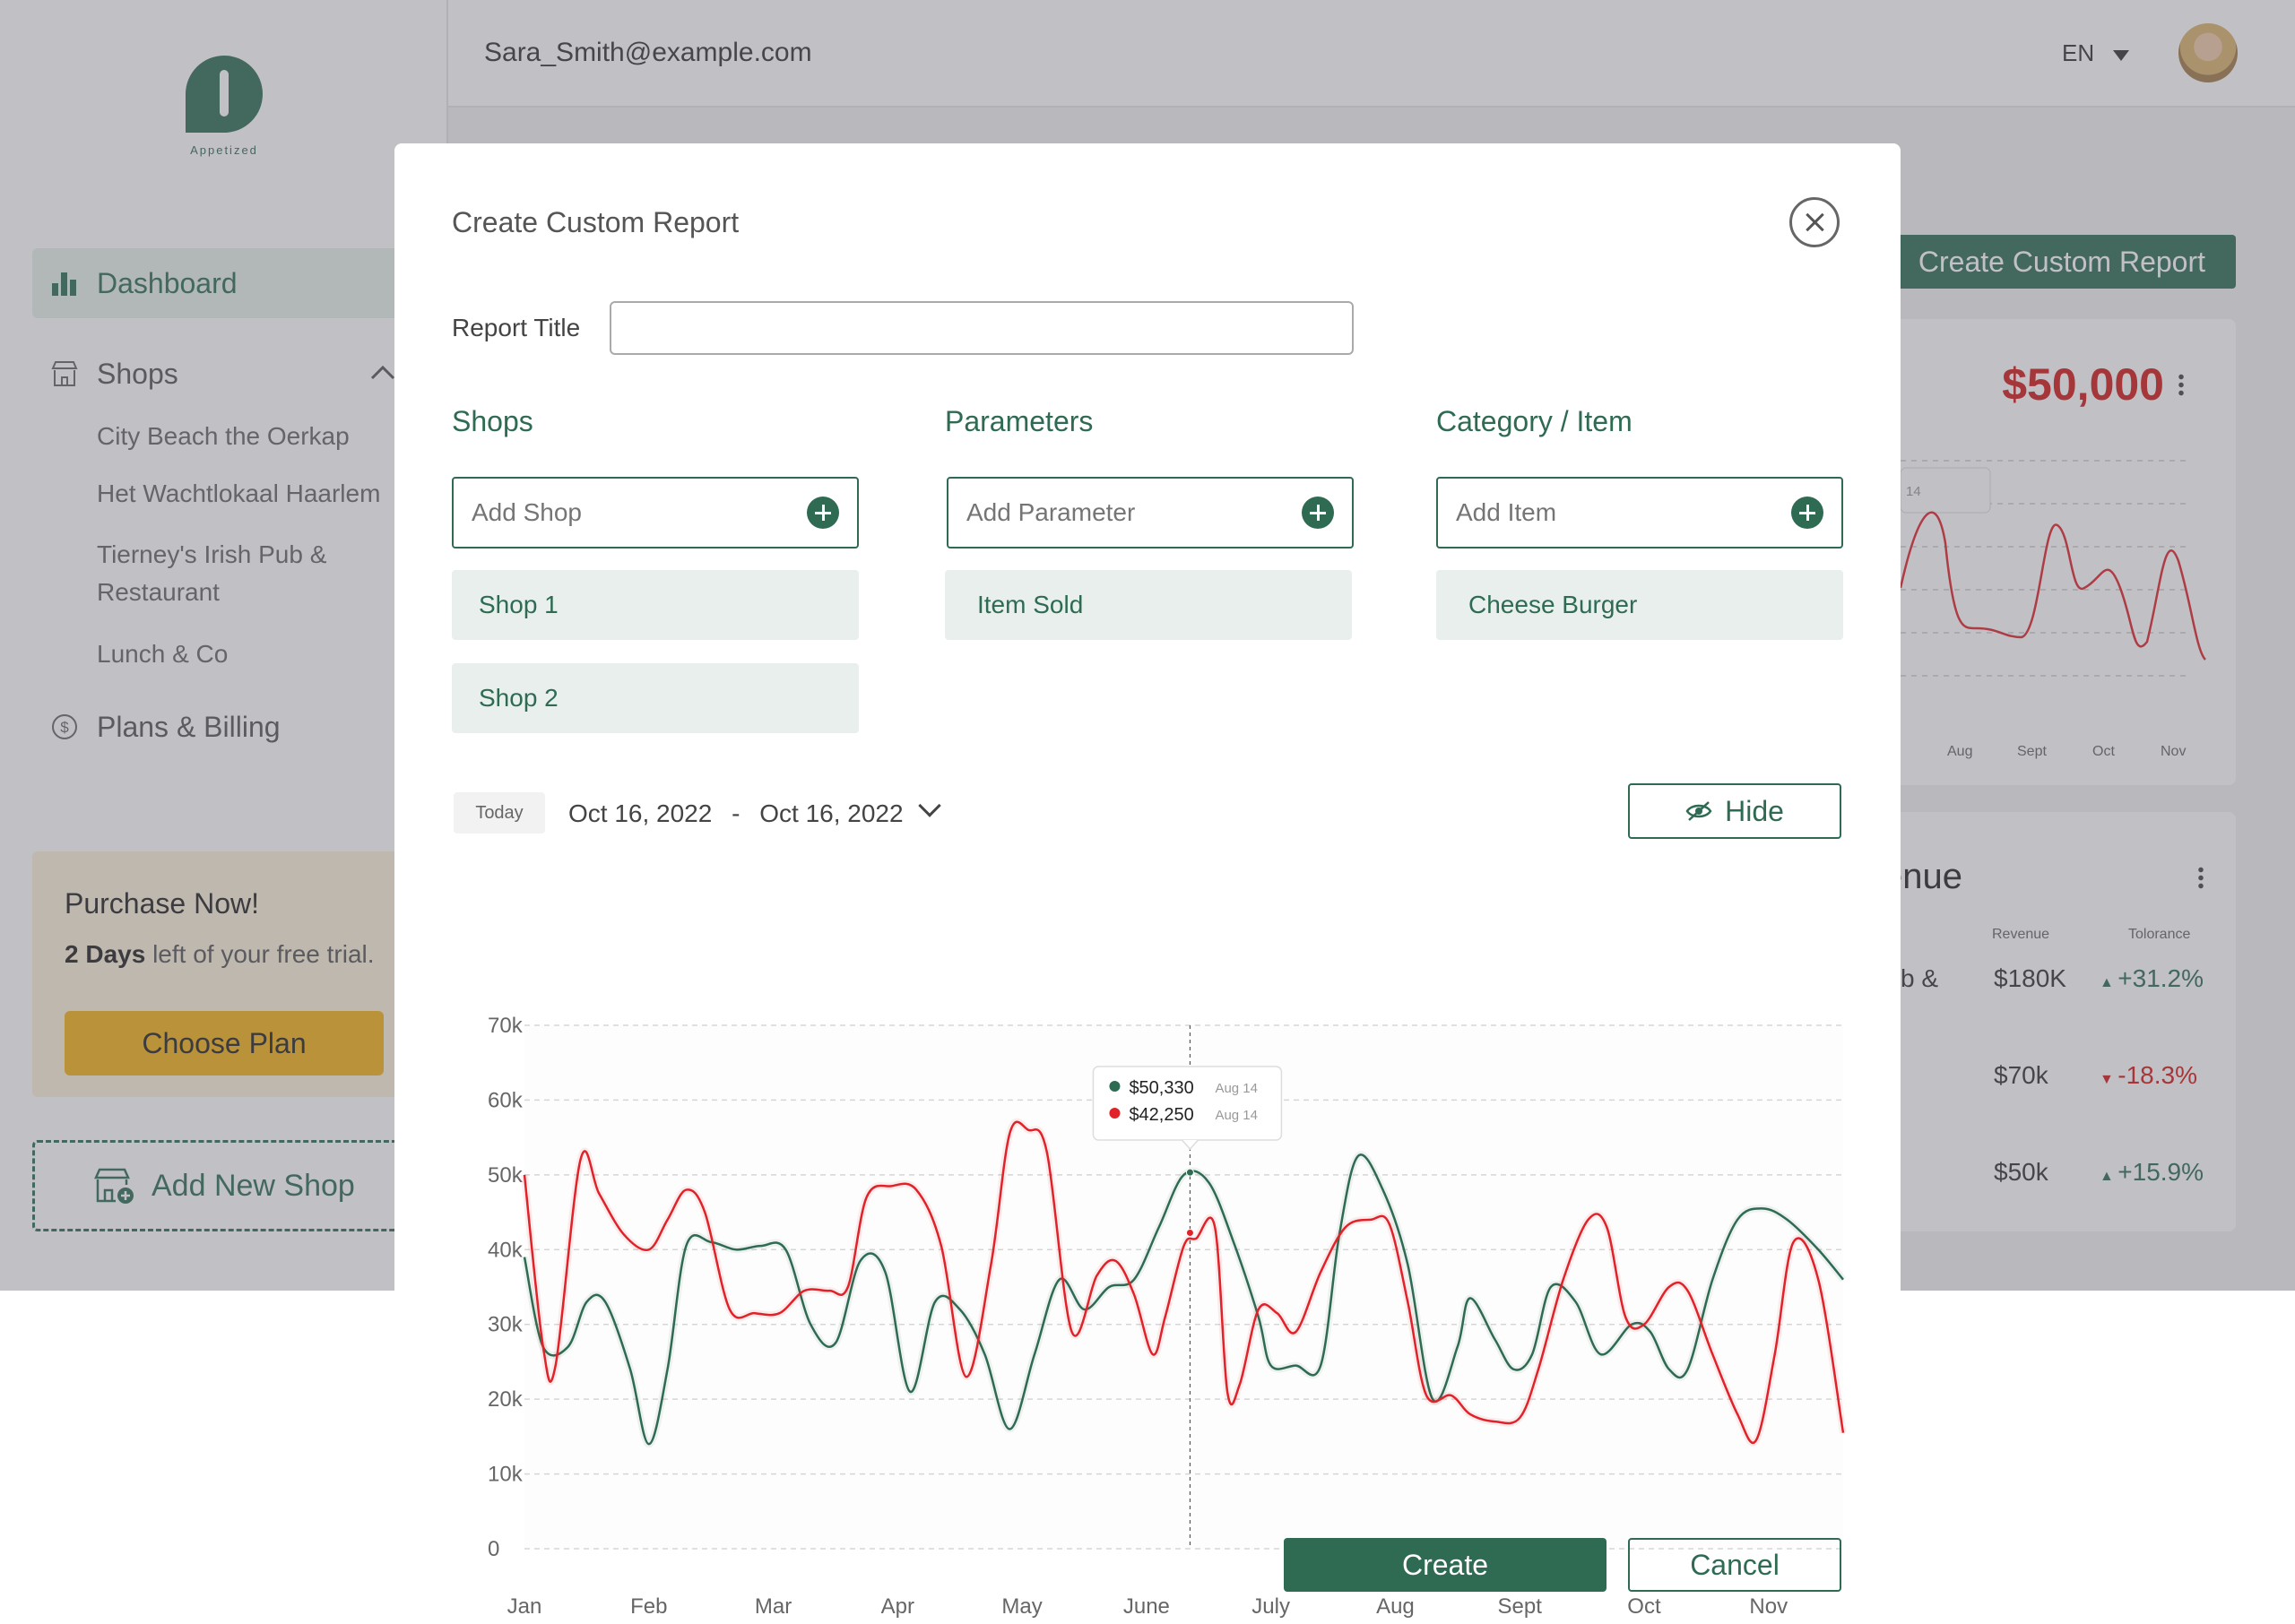 This screenshot has width=2295, height=1624. What do you see at coordinates (1699, 811) in the screenshot?
I see `eye-off-icon` at bounding box center [1699, 811].